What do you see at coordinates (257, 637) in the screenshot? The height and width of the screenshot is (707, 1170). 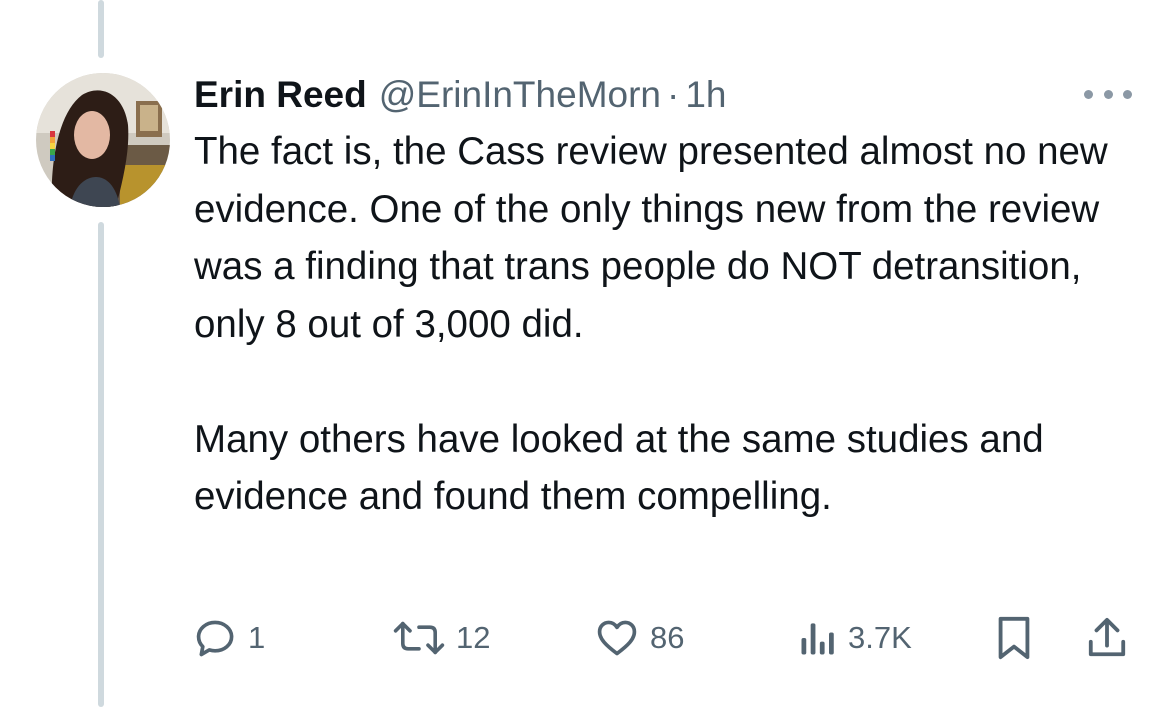 I see `reply-count: 1` at bounding box center [257, 637].